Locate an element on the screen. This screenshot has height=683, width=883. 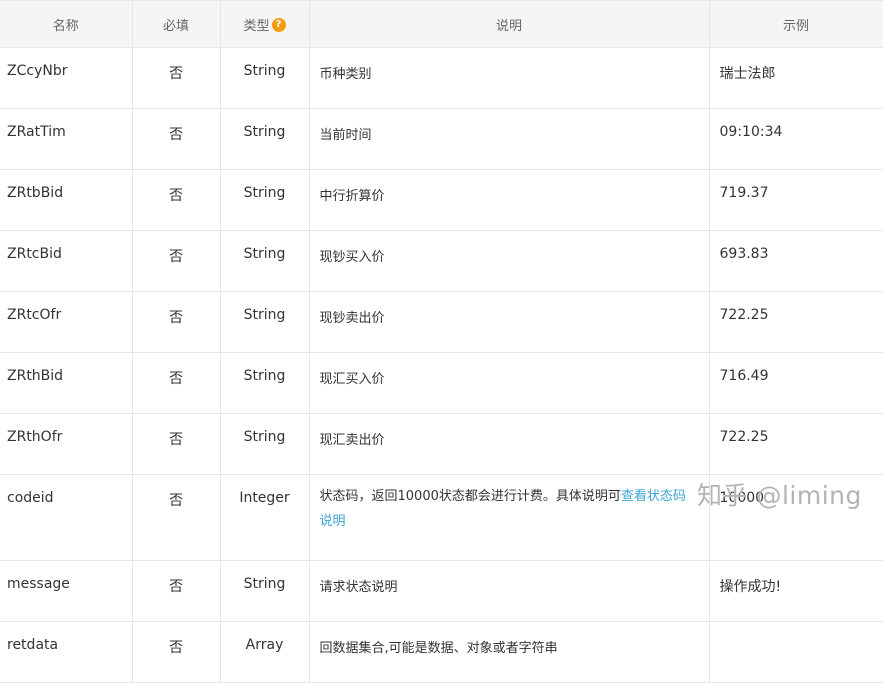
param-description: 现汇卖出价 is located at coordinates (509, 444).